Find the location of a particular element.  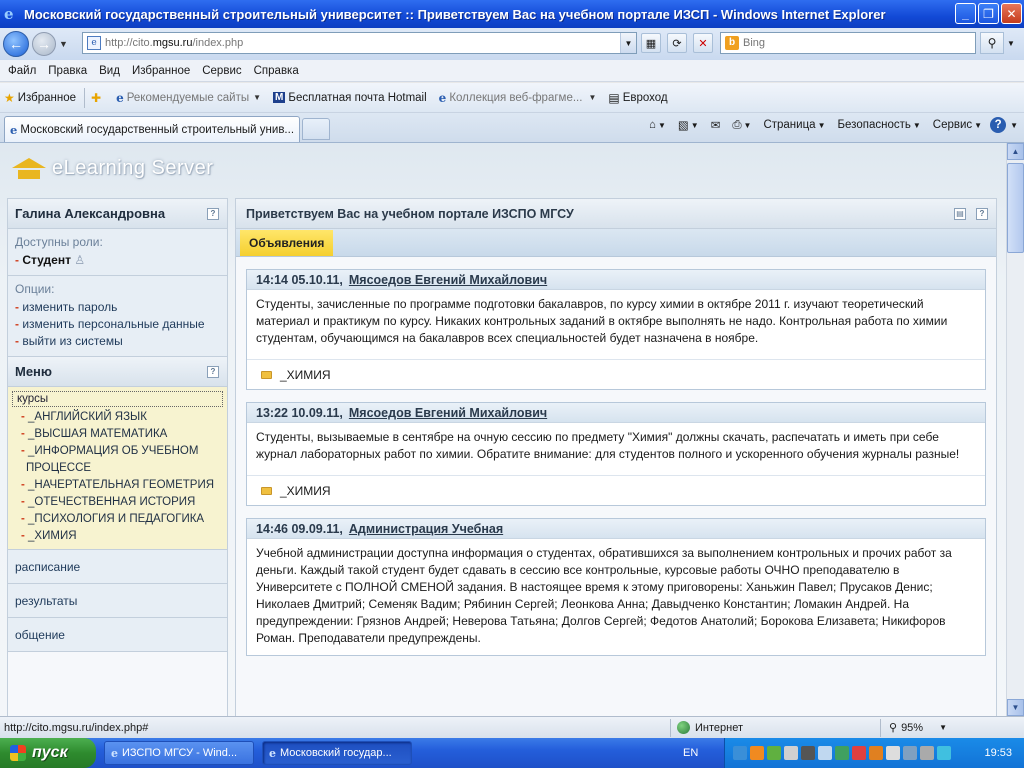

address-url: http://cito.mgsu.ru/index.php is located at coordinates (362, 43).